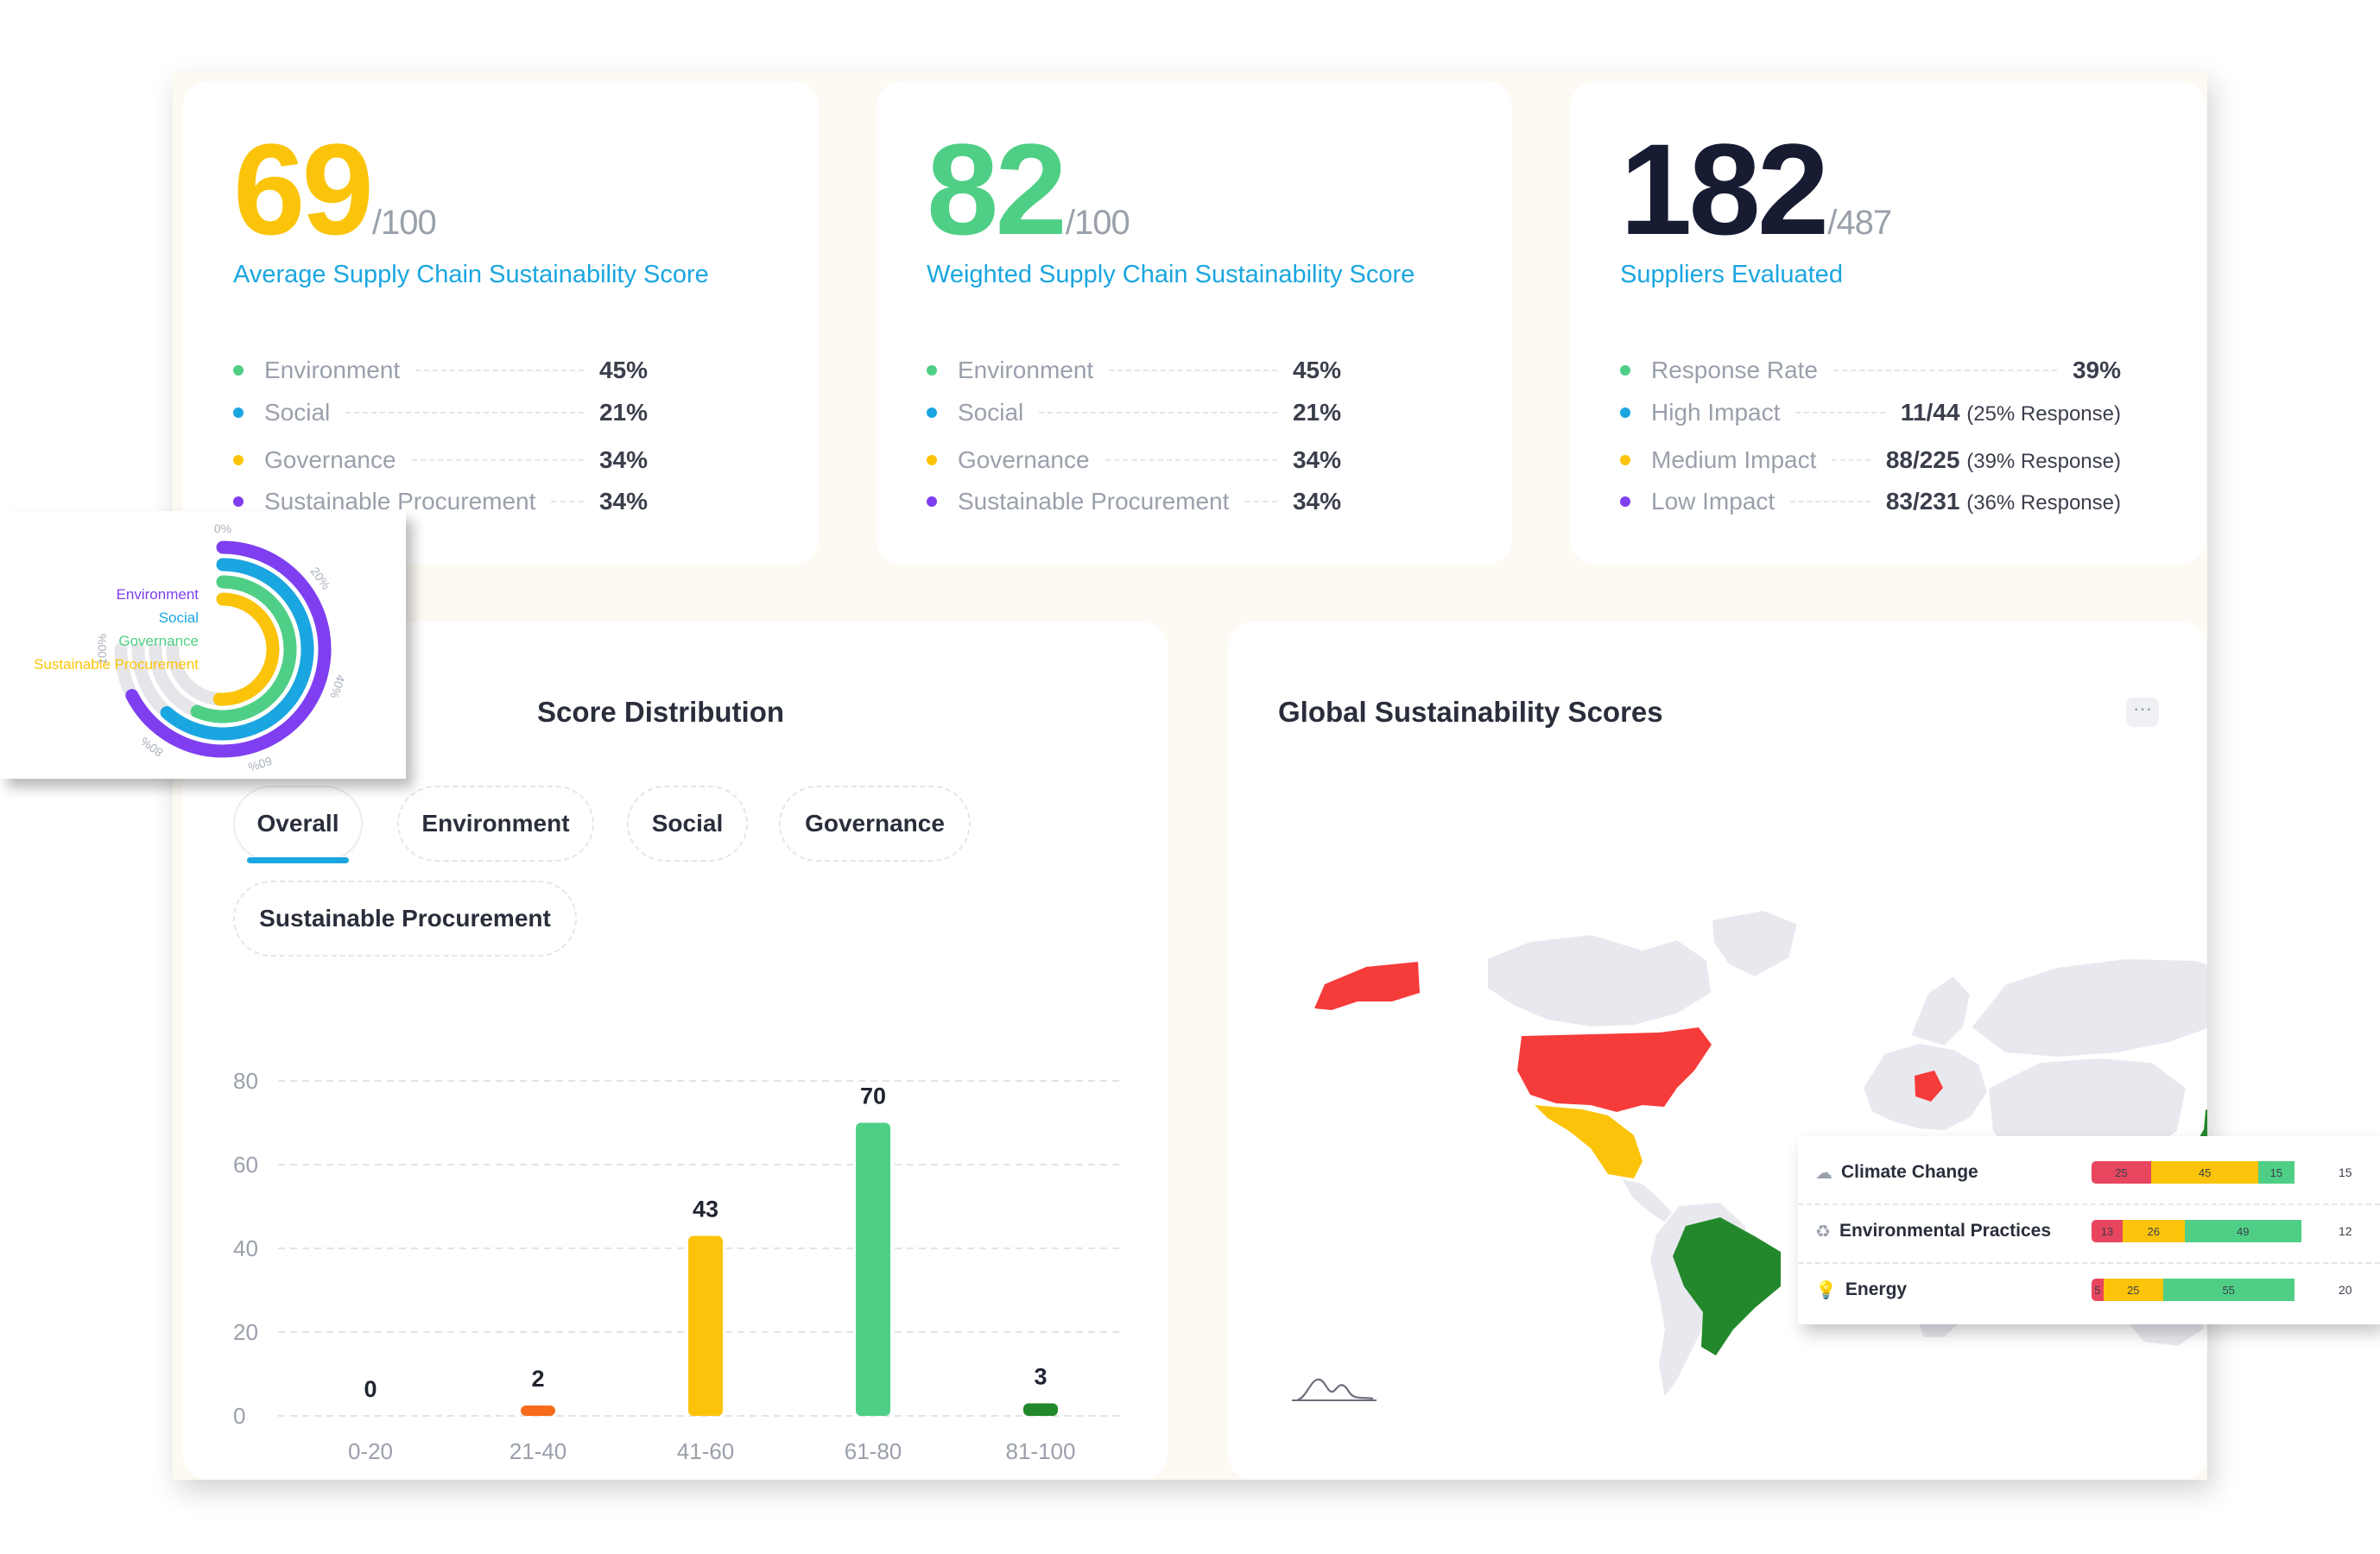 The image size is (2380, 1554). I want to click on radial-tick-label: 100%, so click(102, 649).